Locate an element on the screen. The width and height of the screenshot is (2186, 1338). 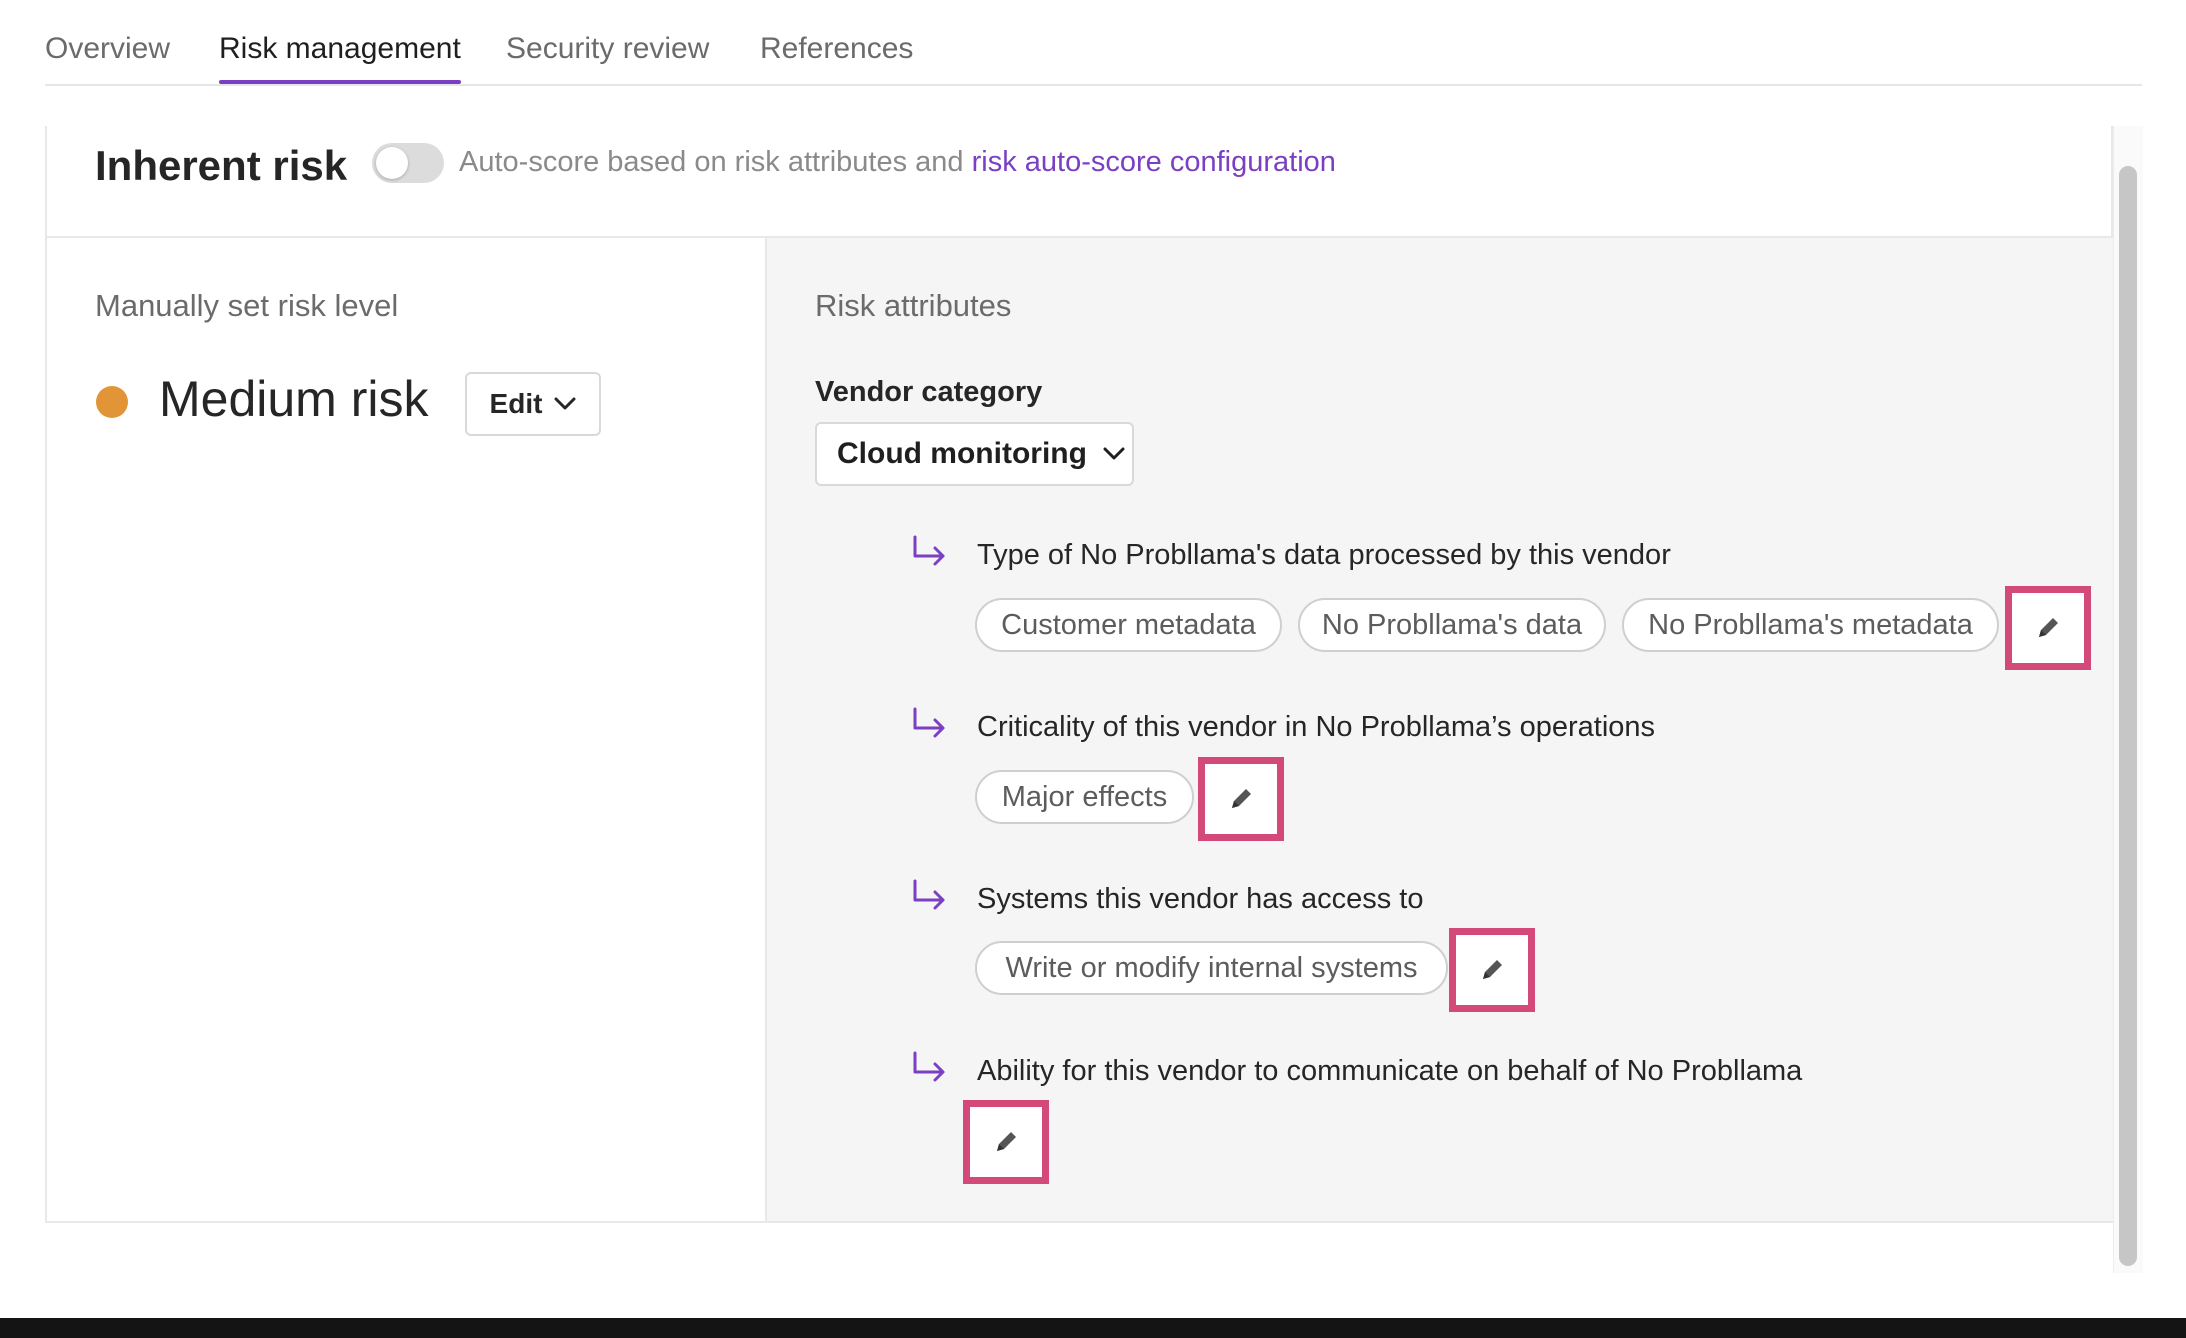
risk-level-indicator is located at coordinates (112, 402).